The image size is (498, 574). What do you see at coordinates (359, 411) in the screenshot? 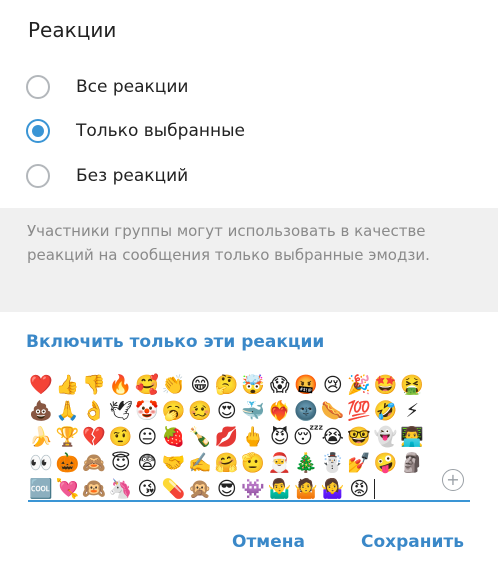
I see `reaction-emoji: 💯` at bounding box center [359, 411].